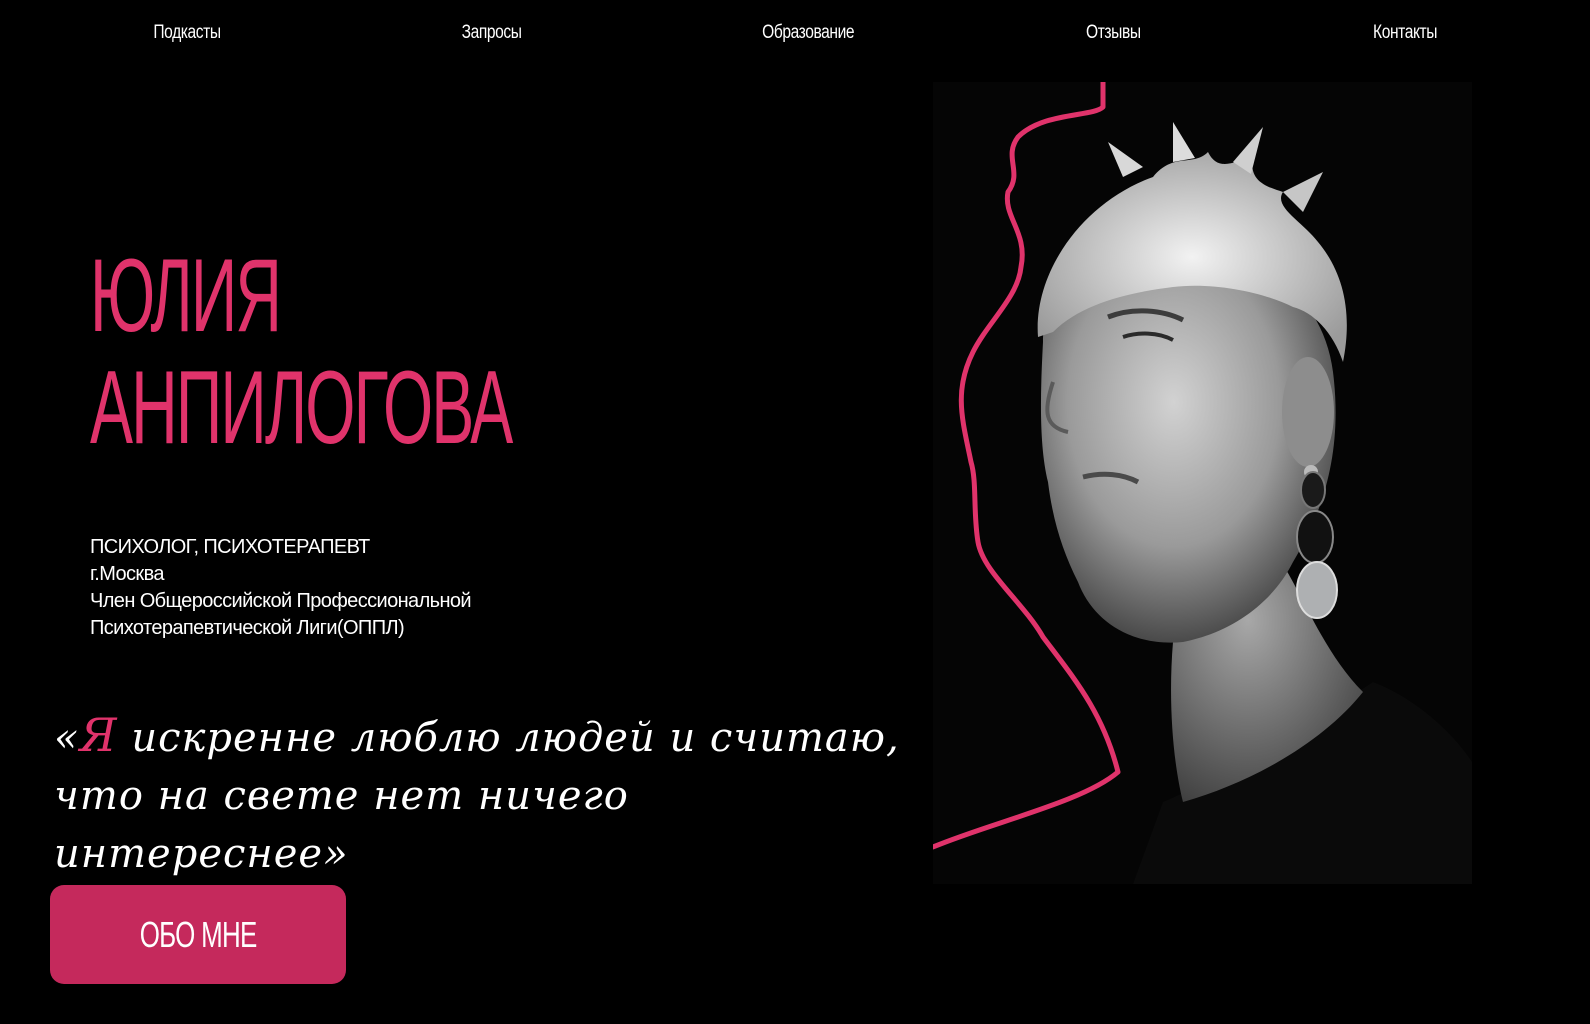 The image size is (1590, 1024). I want to click on hero-name-first: ЮЛИЯ, so click(186, 296).